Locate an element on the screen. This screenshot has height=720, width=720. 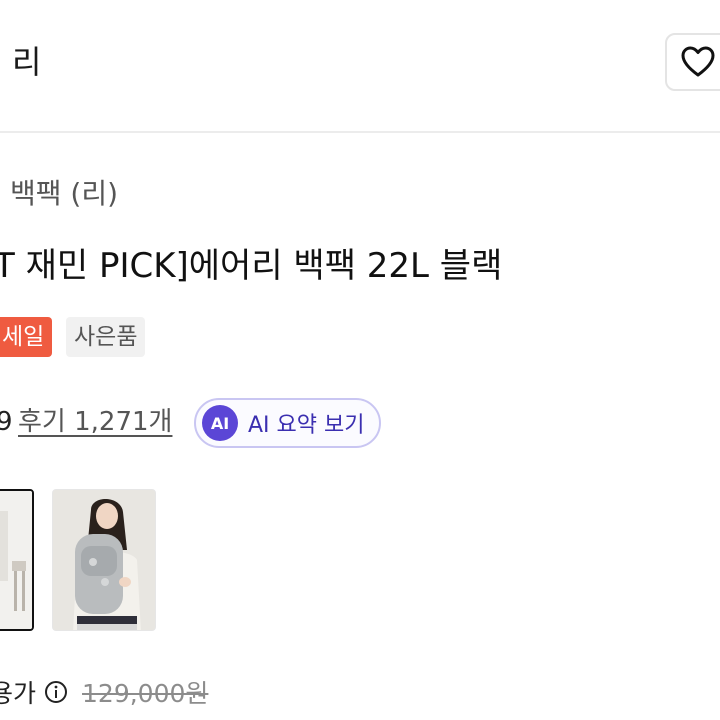
price-row: 용가 129,000원 is located at coordinates (104, 692).